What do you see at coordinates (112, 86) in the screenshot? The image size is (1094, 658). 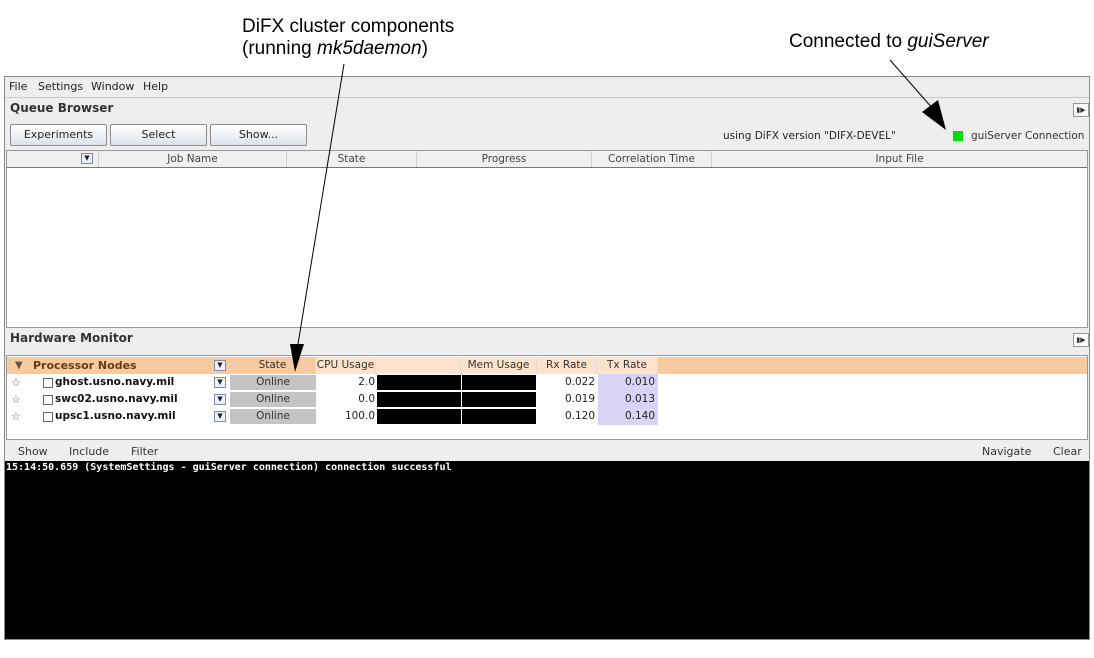 I see `menu-window: Window` at bounding box center [112, 86].